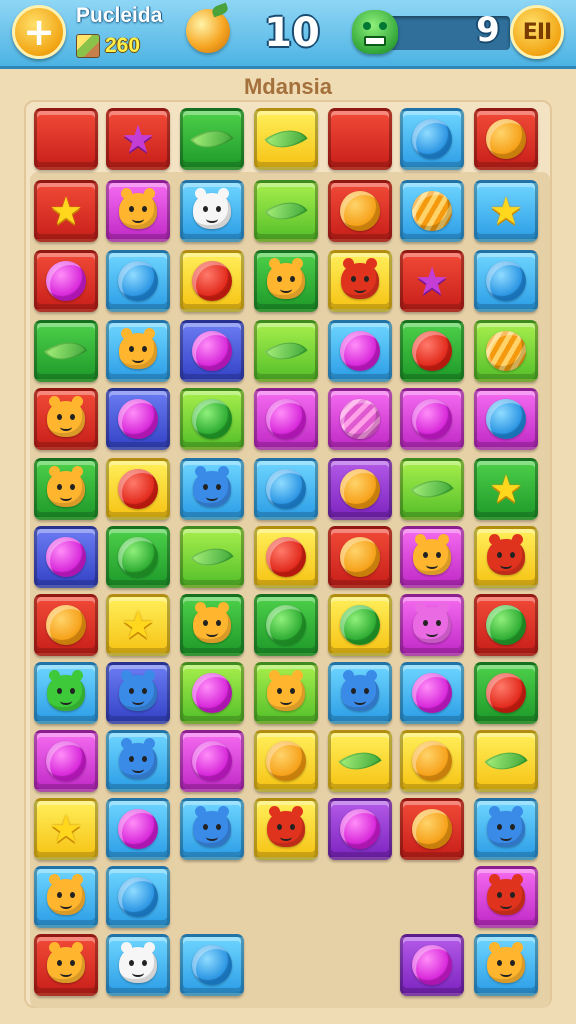 The image size is (576, 1024). Describe the element at coordinates (39, 32) in the screenshot. I see `add-coins-button: +` at that location.